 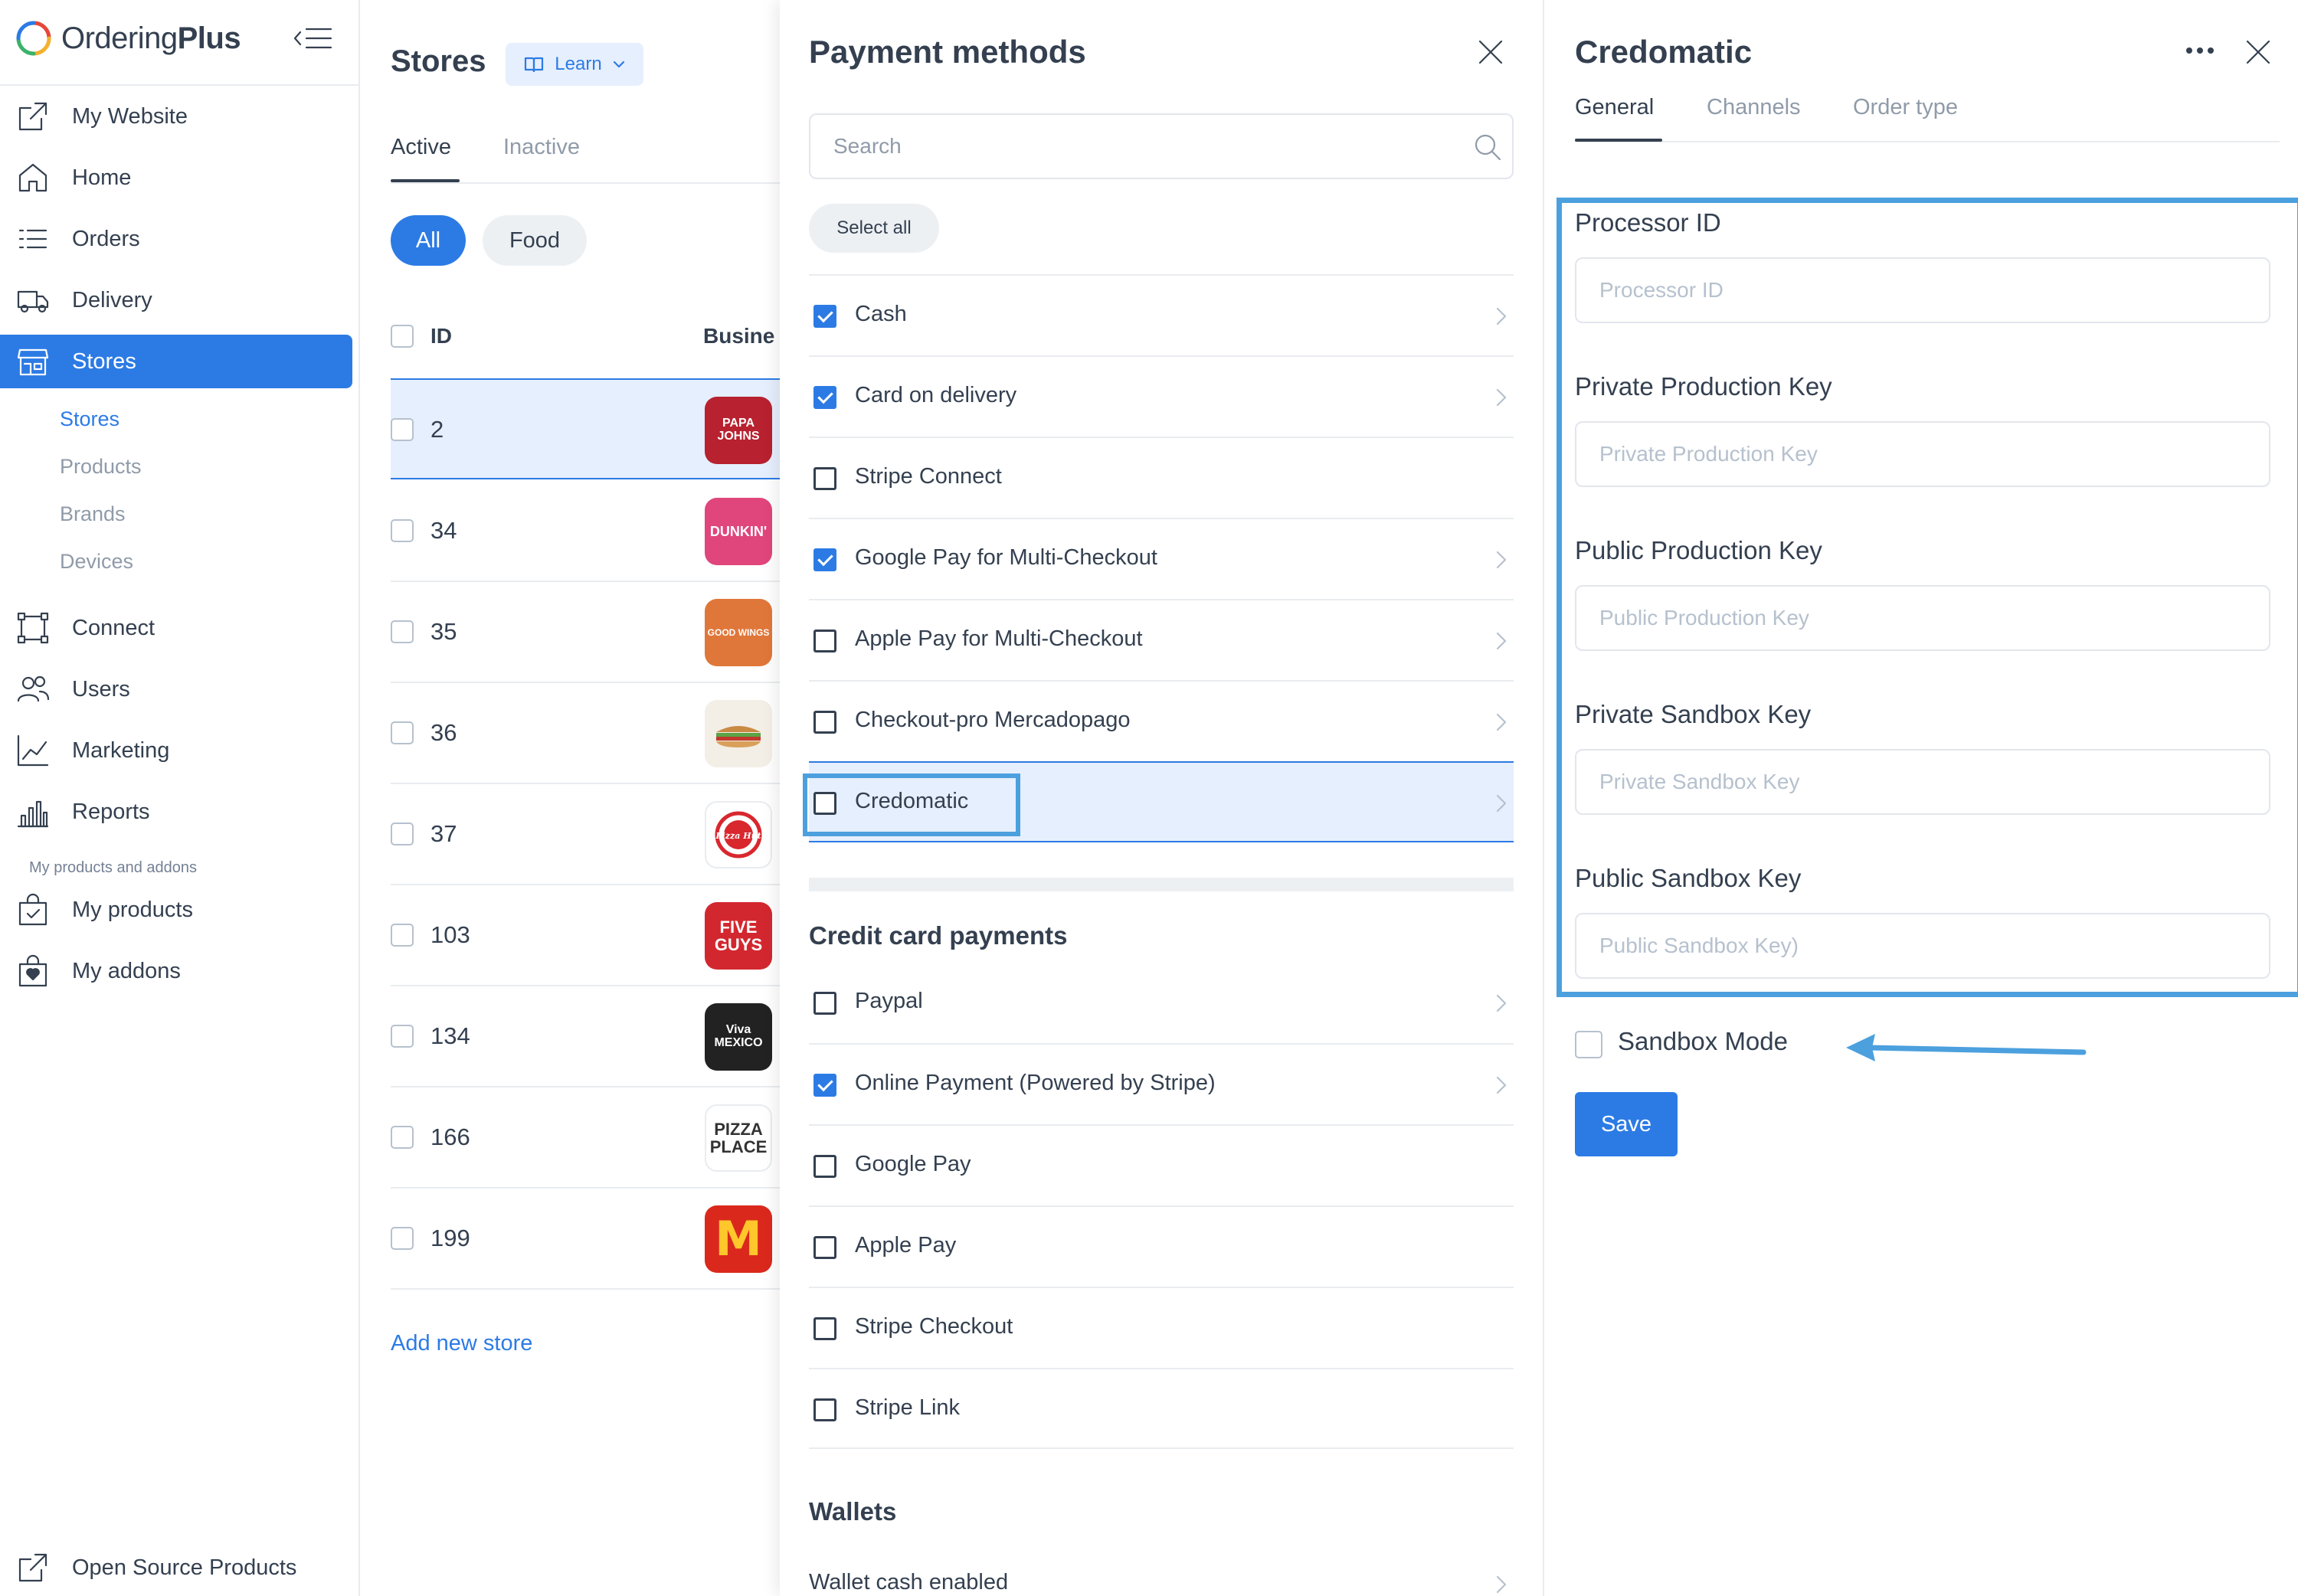 What do you see at coordinates (312, 38) in the screenshot?
I see `collapse-sidebar-icon` at bounding box center [312, 38].